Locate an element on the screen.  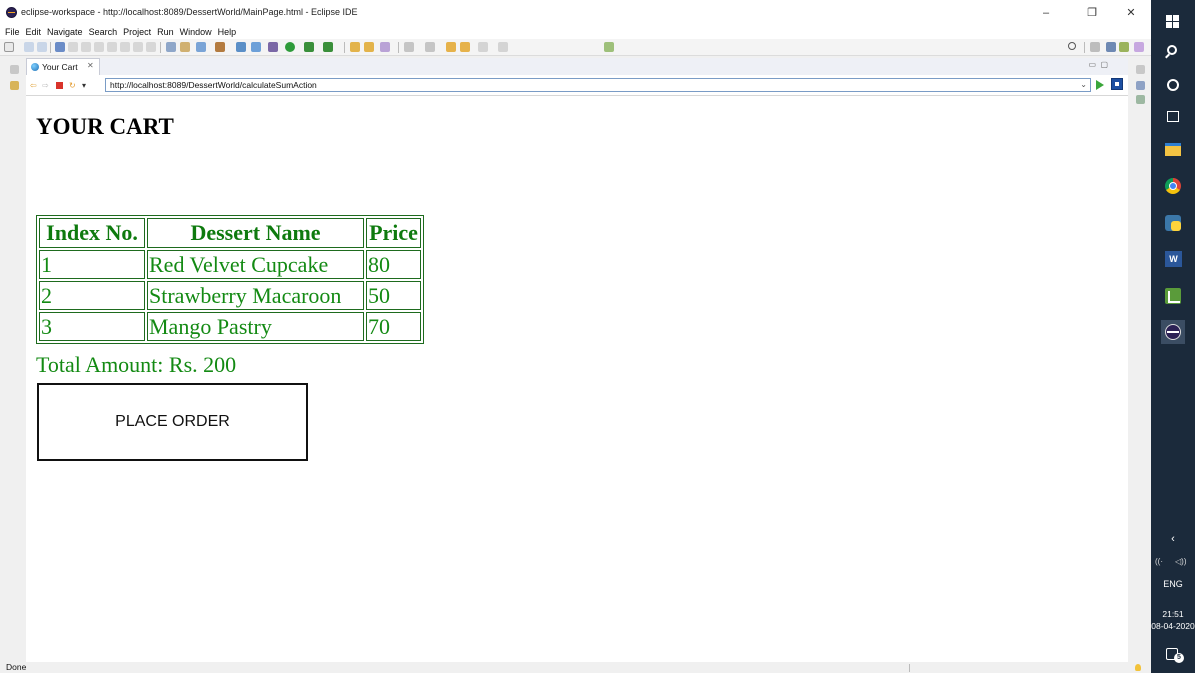
step-over-icon is located at coordinates (138, 47).